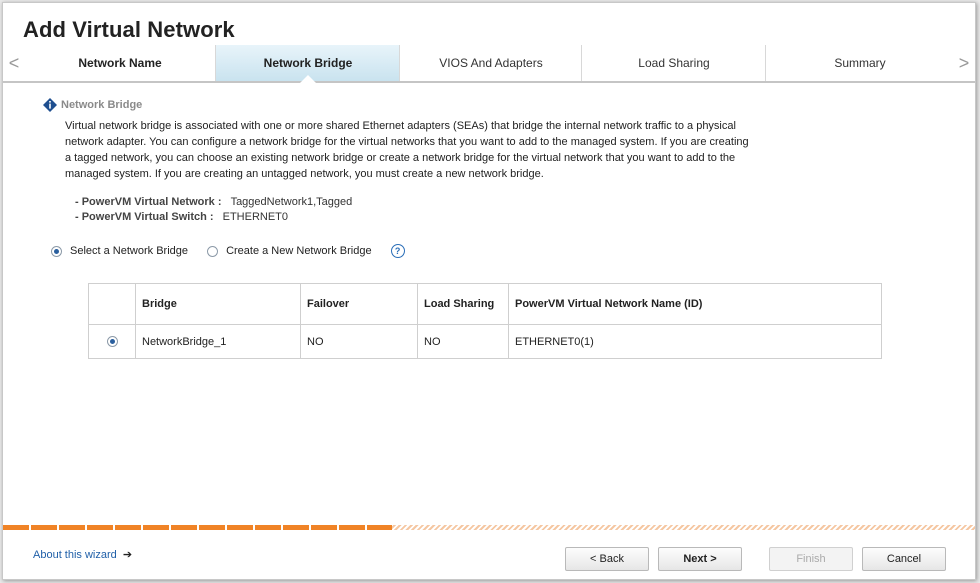 Image resolution: width=980 pixels, height=583 pixels. I want to click on wizard-progress-bar, so click(489, 527).